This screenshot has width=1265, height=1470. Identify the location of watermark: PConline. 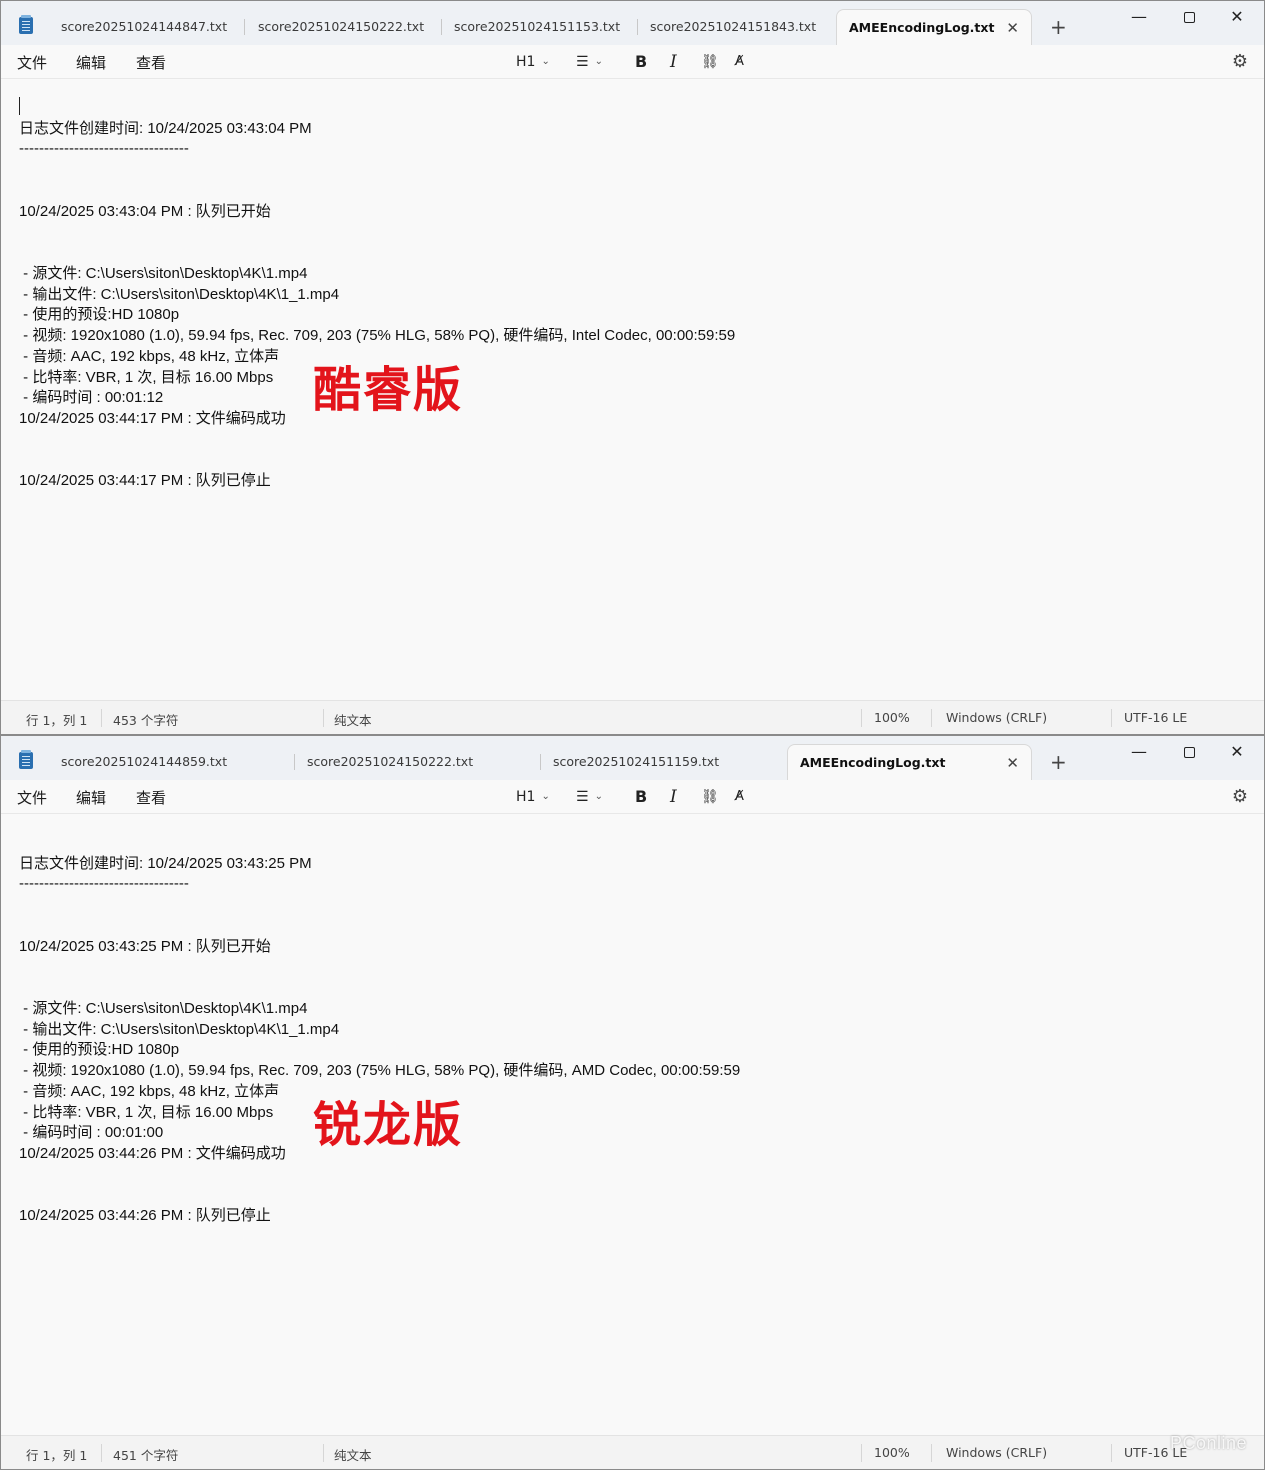
(1208, 1443).